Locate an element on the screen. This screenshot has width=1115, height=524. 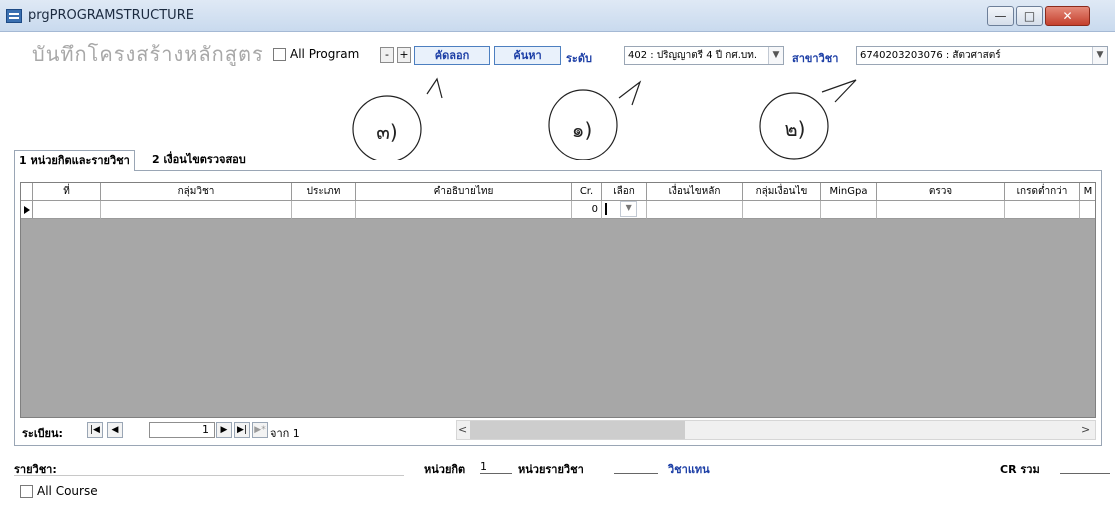
cell-grade-below is located at coordinates (1042, 210).